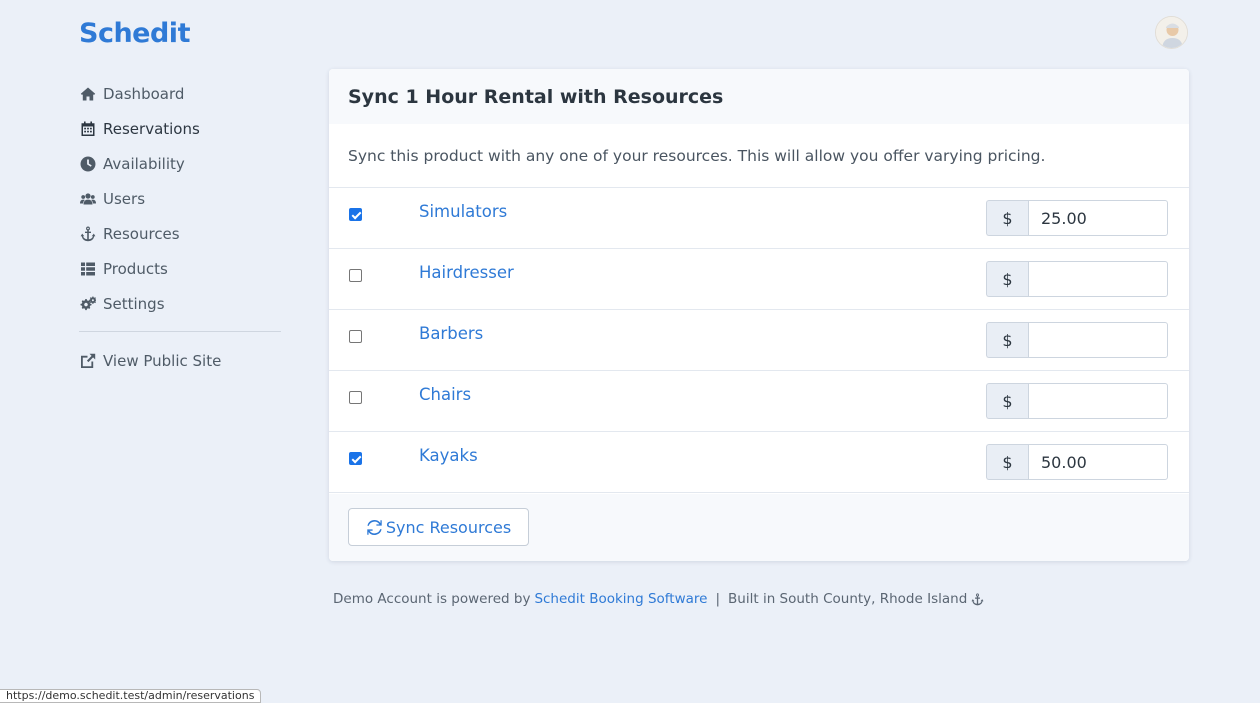 The width and height of the screenshot is (1260, 703). What do you see at coordinates (88, 199) in the screenshot?
I see `users-icon` at bounding box center [88, 199].